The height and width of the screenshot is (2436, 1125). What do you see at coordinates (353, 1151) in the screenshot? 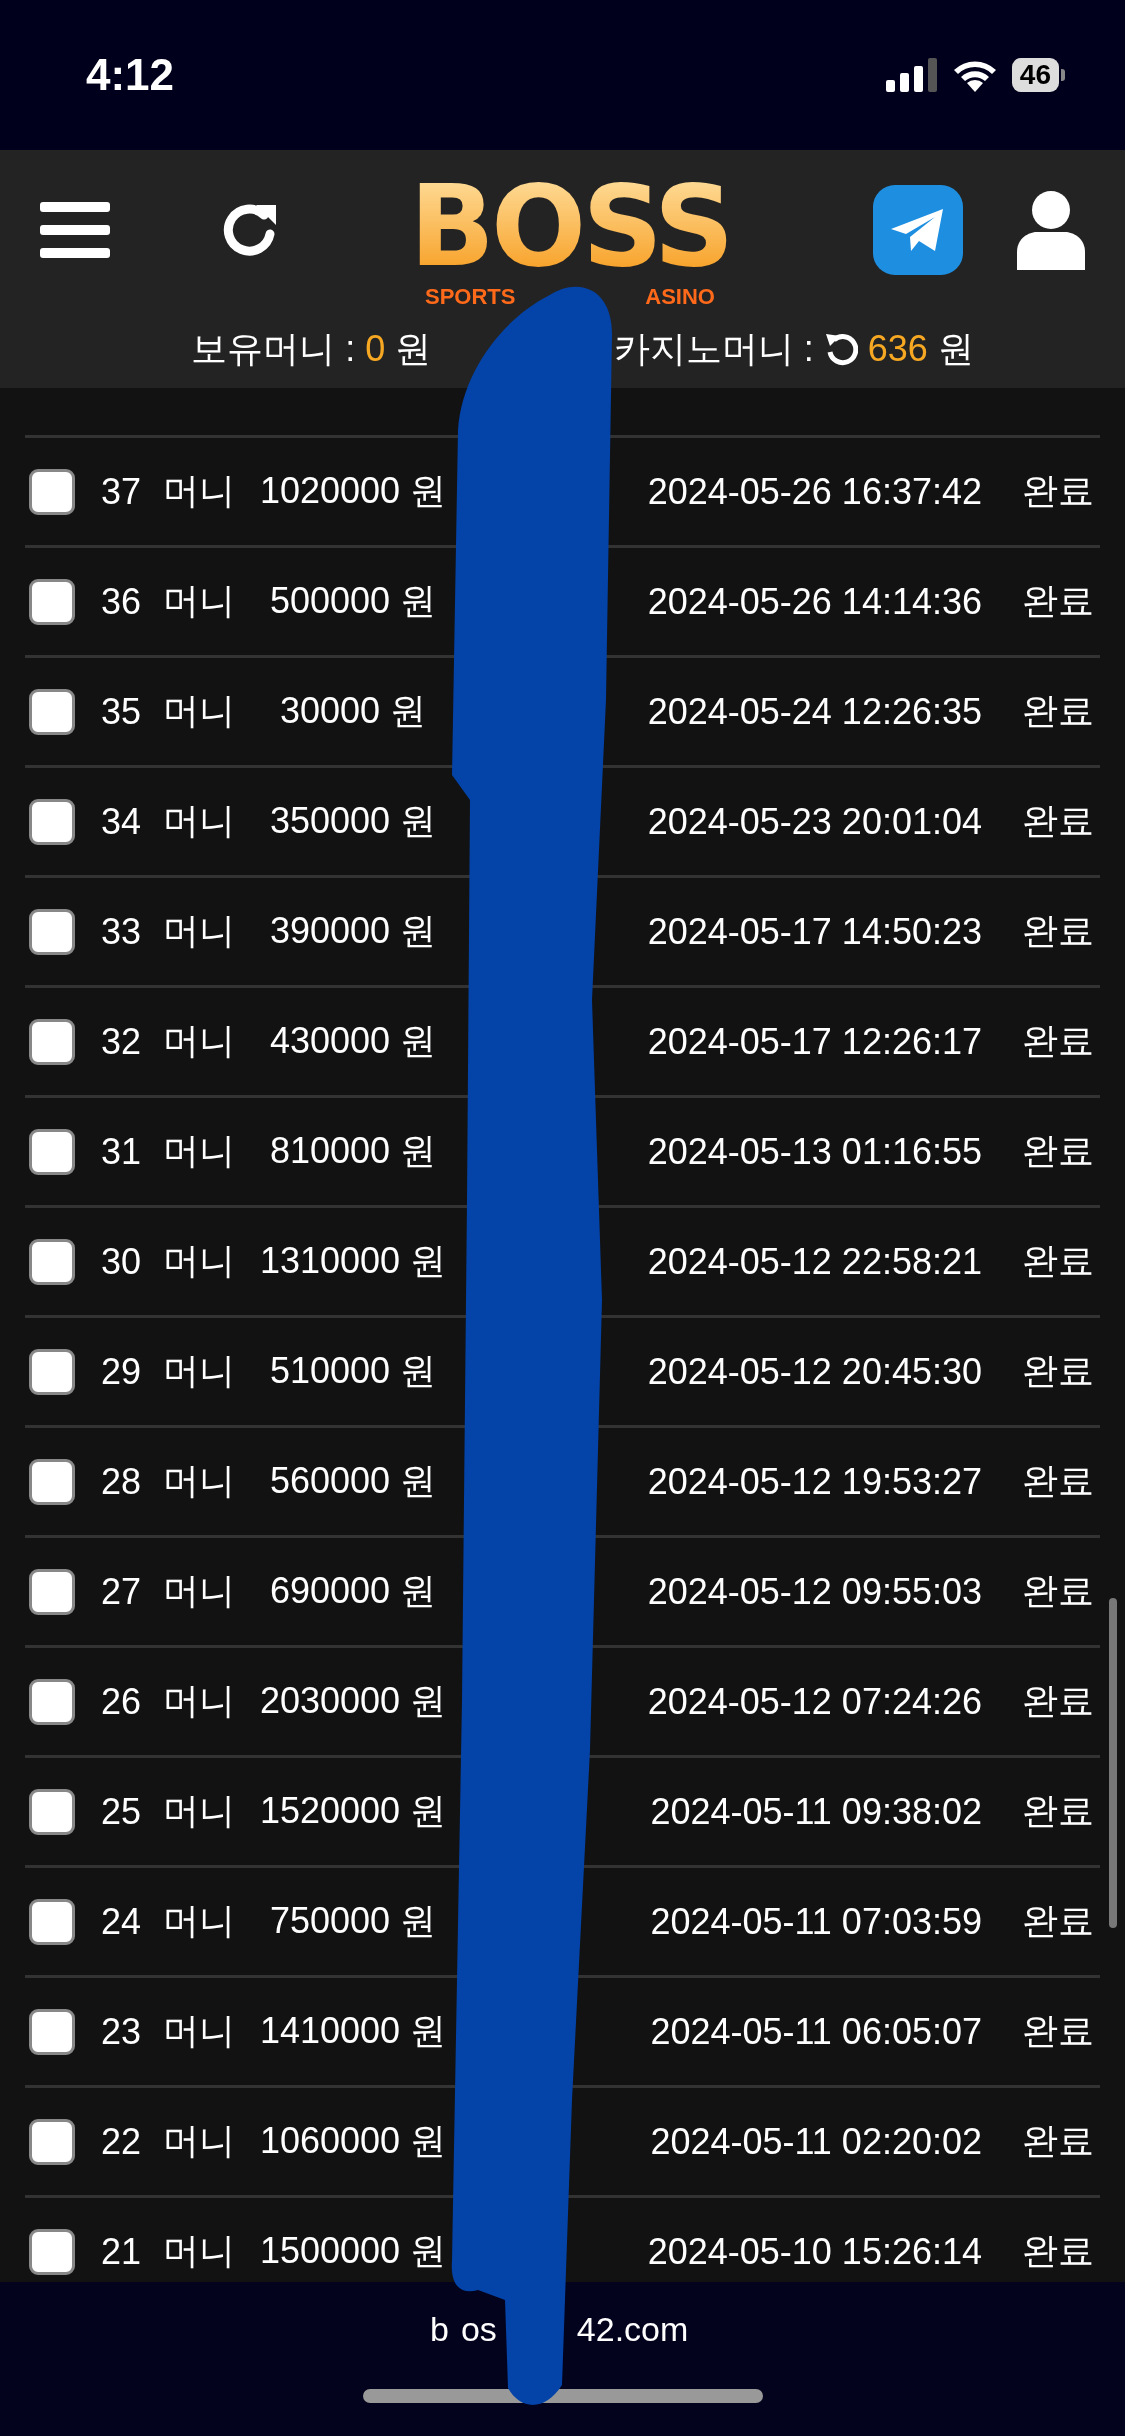
I see `row-amount: 810000 원` at bounding box center [353, 1151].